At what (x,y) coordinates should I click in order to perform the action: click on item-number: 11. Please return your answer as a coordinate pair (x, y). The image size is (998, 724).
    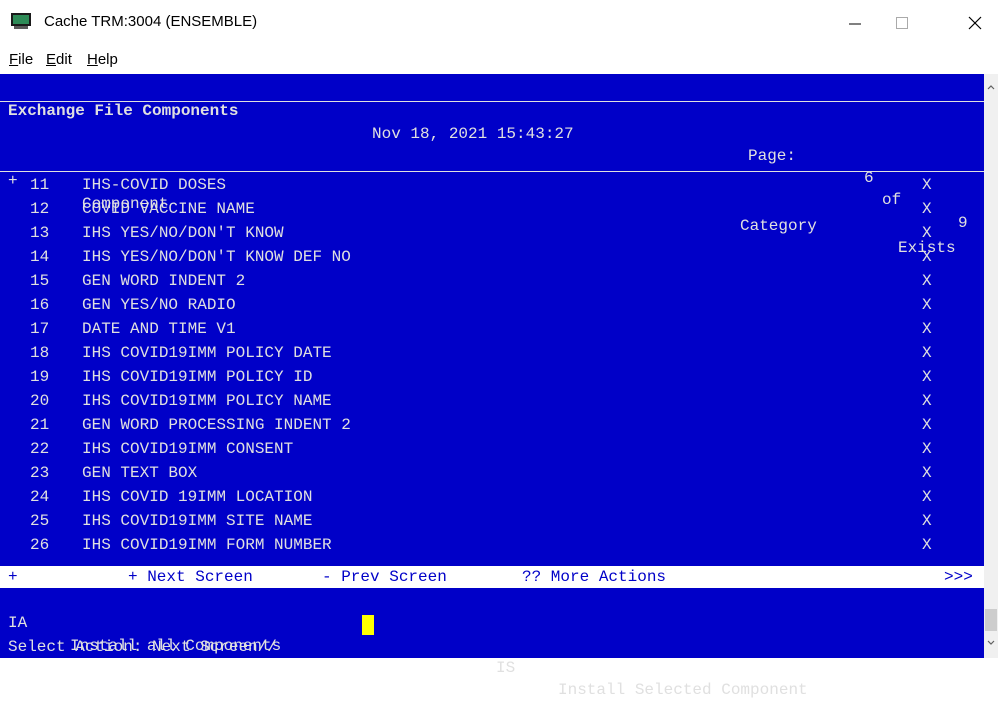
    Looking at the image, I should click on (40, 185).